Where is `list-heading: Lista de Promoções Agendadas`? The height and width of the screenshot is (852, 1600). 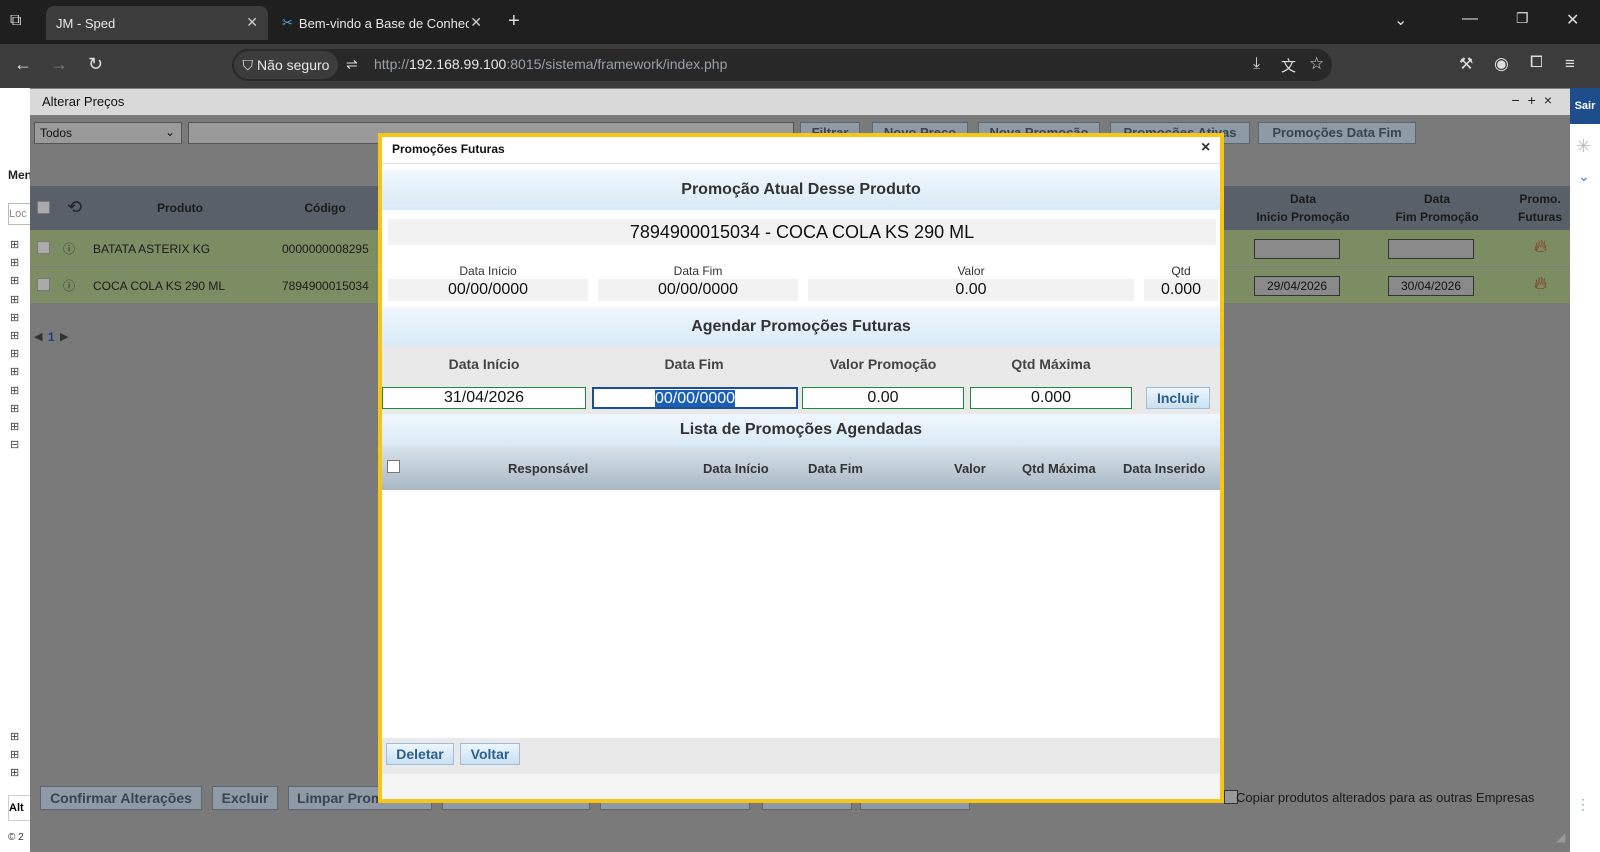 list-heading: Lista de Promoções Agendadas is located at coordinates (801, 430).